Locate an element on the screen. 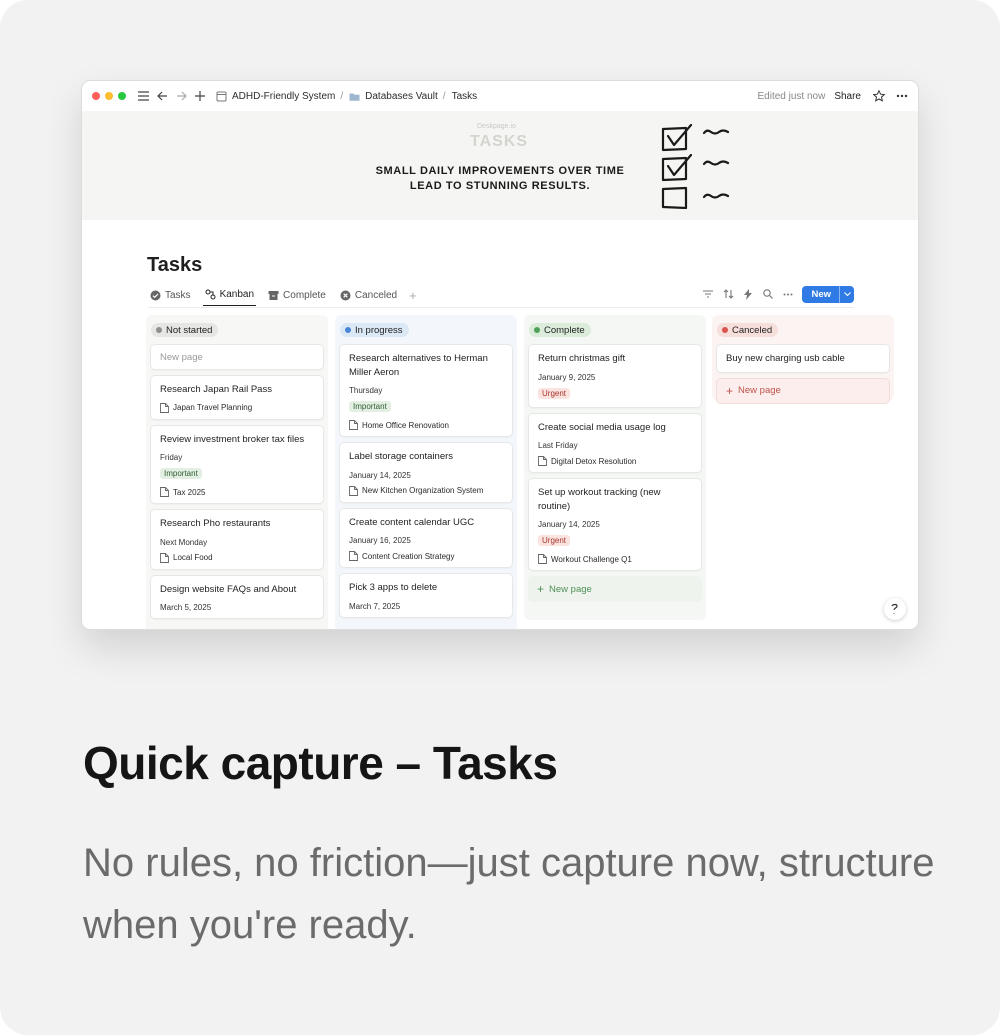 The height and width of the screenshot is (1035, 1000). card-date: Thursday is located at coordinates (366, 390).